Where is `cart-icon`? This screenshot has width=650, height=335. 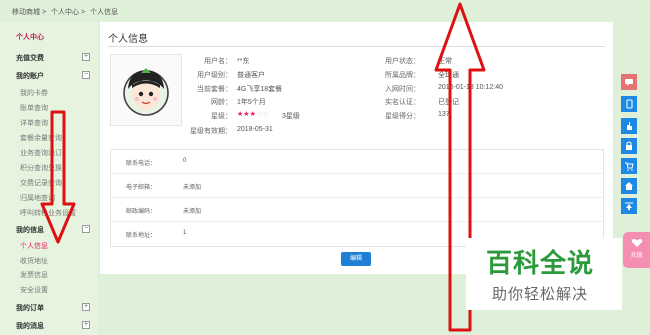
cart-icon is located at coordinates (629, 166).